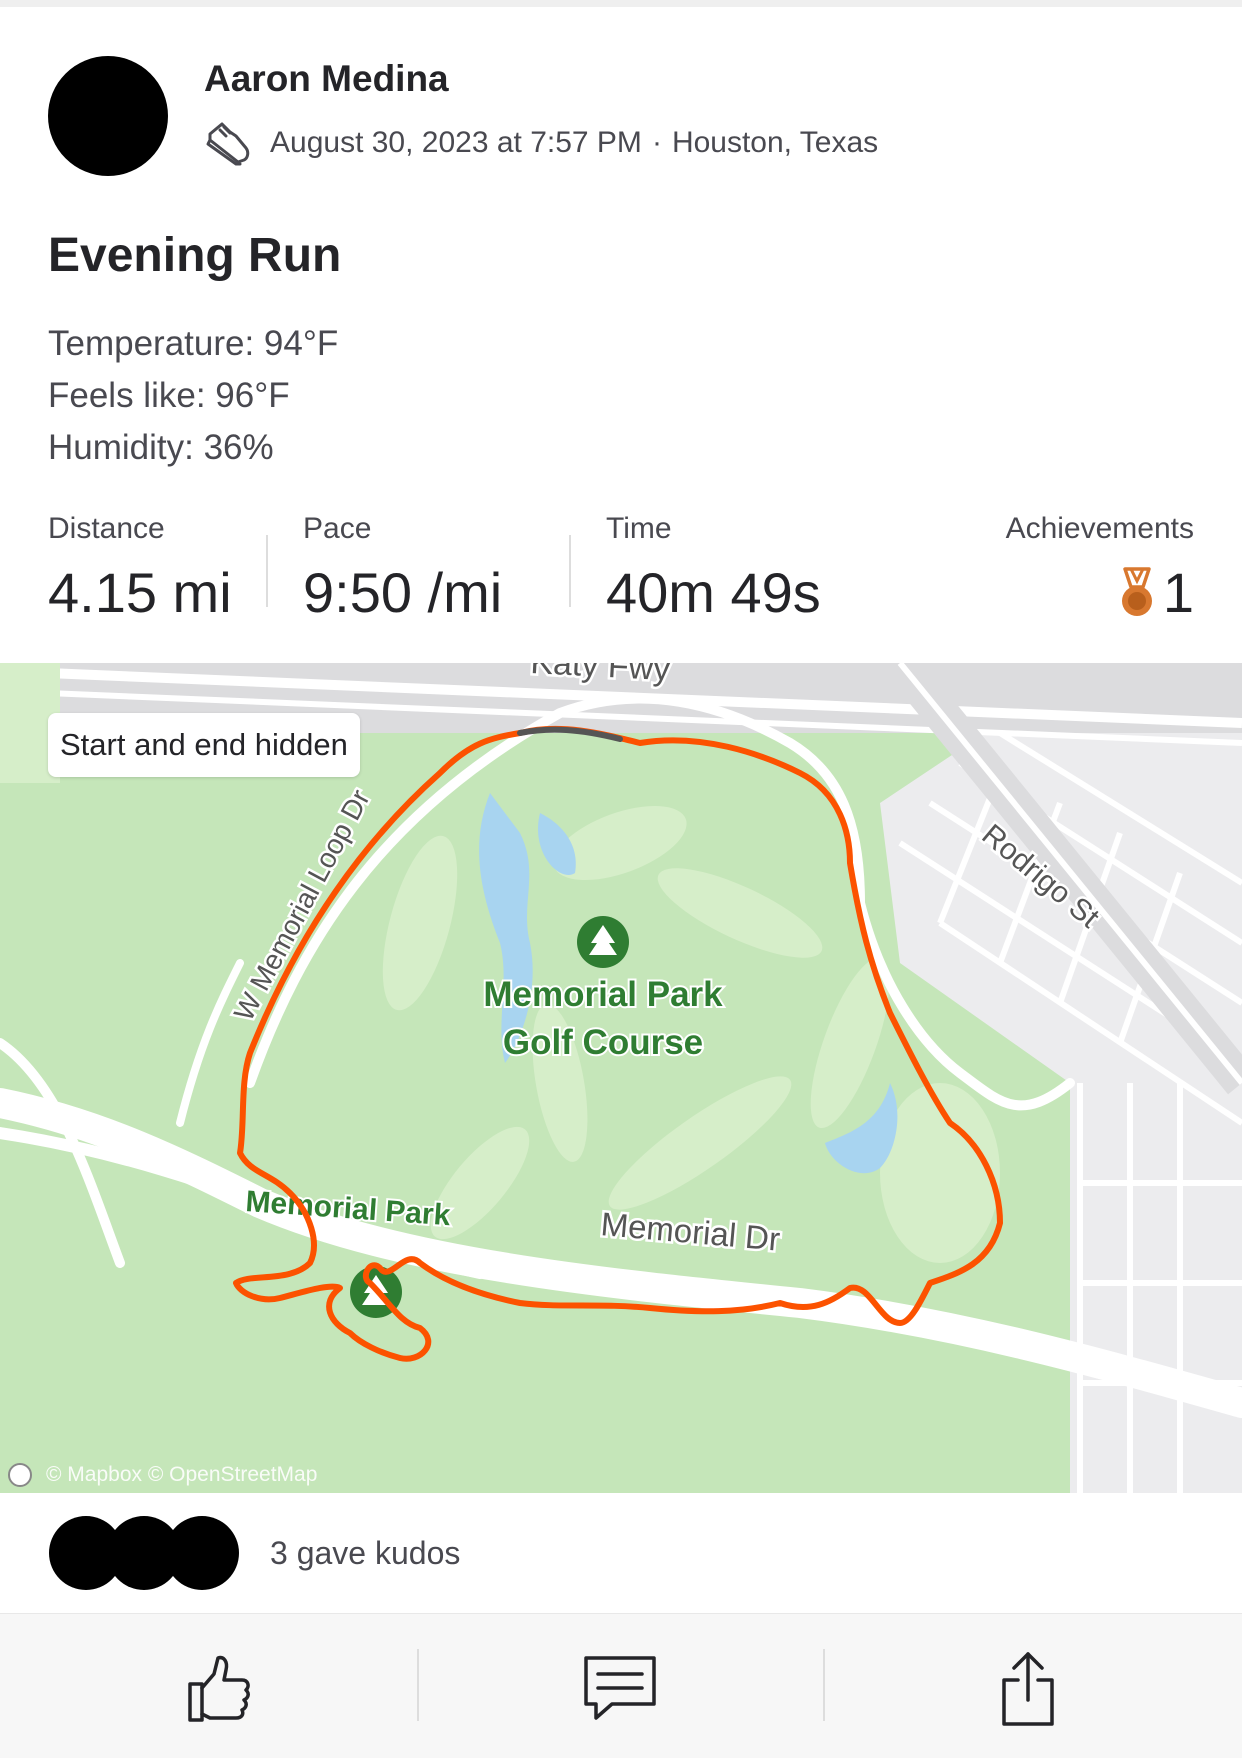  I want to click on athlete-name: Aaron Medina, so click(326, 79).